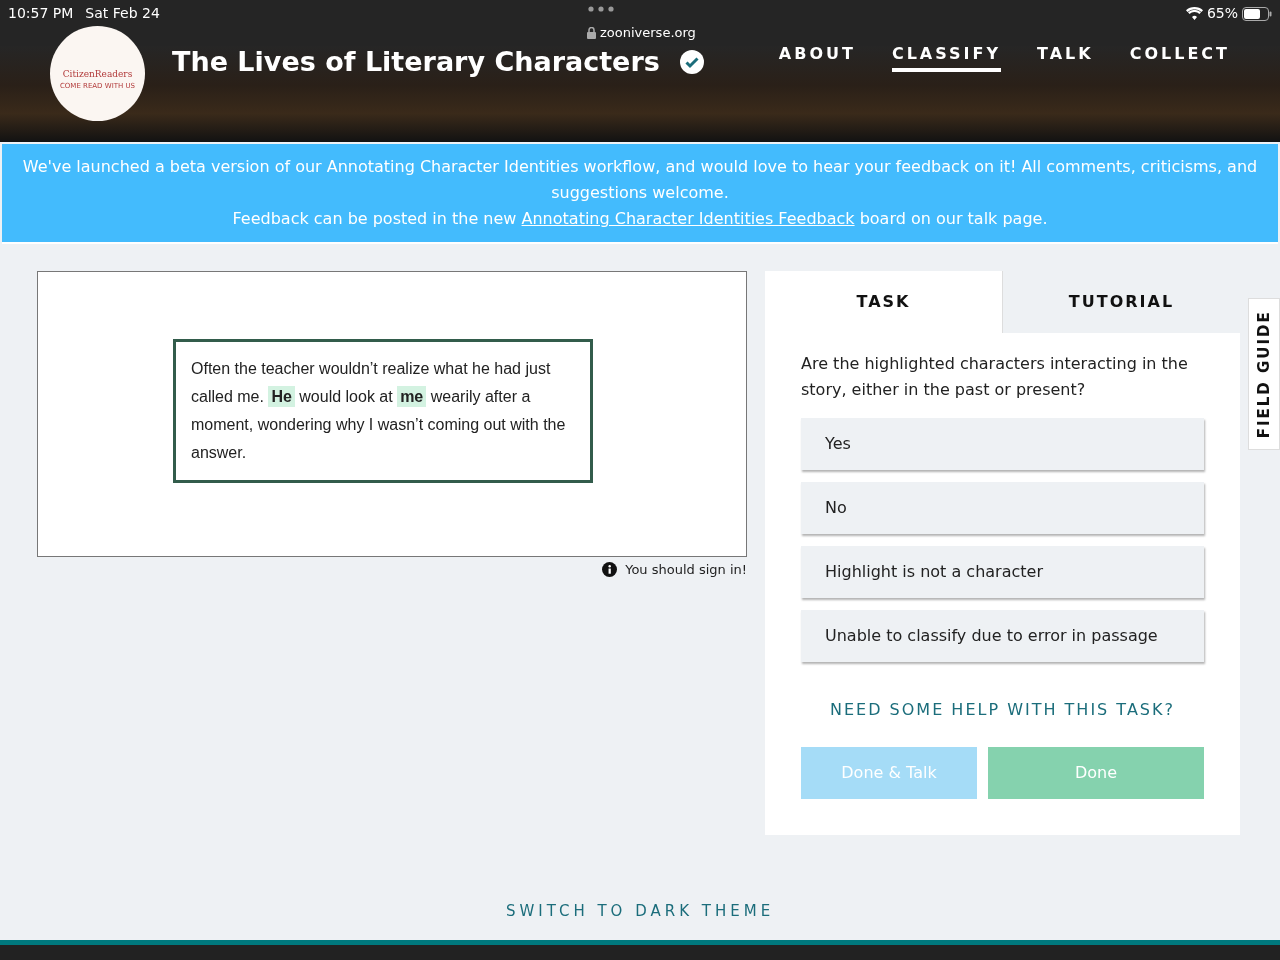  Describe the element at coordinates (1264, 374) in the screenshot. I see `field-guide-tab: FIELD GUIDE` at that location.